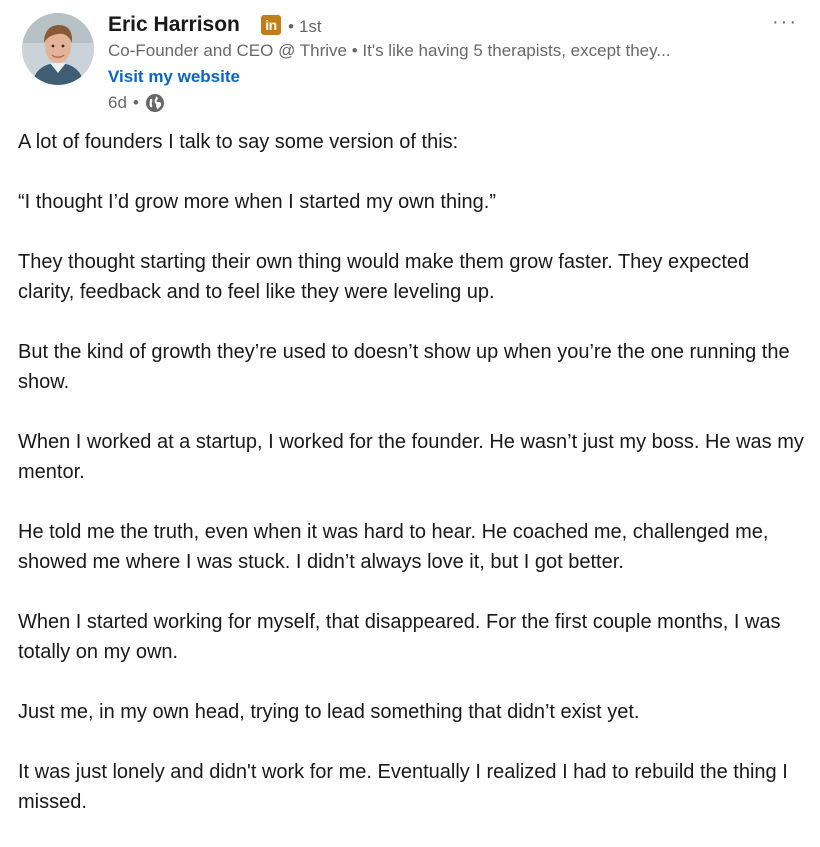 Image resolution: width=820 pixels, height=847 pixels. What do you see at coordinates (785, 22) in the screenshot?
I see `more-options-button: ···` at bounding box center [785, 22].